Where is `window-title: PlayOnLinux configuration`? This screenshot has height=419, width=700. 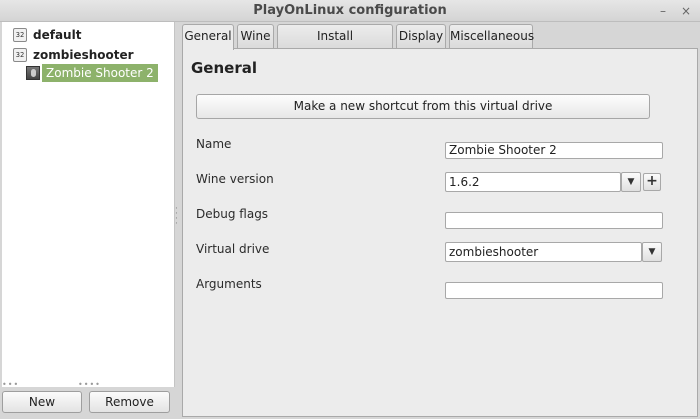 window-title: PlayOnLinux configuration is located at coordinates (350, 10).